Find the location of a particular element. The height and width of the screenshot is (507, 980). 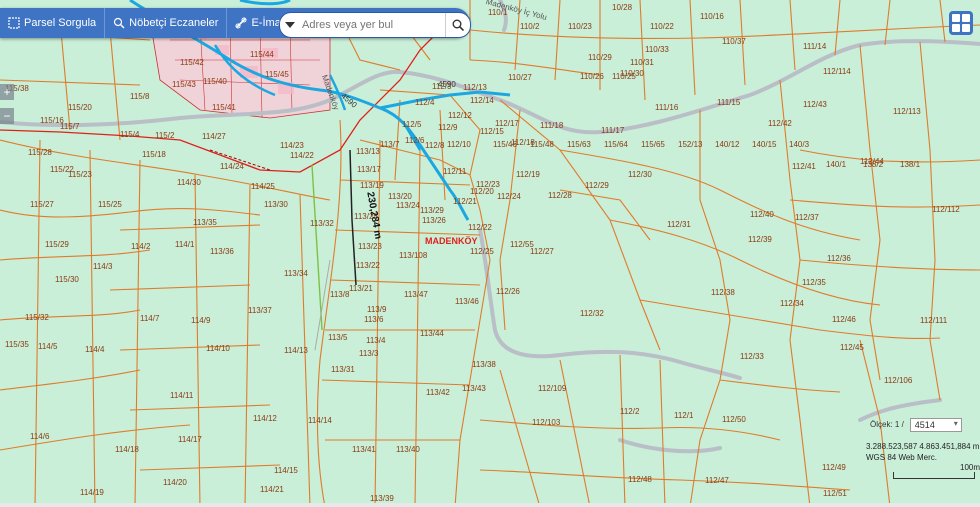

parcel-label: 112/37 is located at coordinates (807, 217).